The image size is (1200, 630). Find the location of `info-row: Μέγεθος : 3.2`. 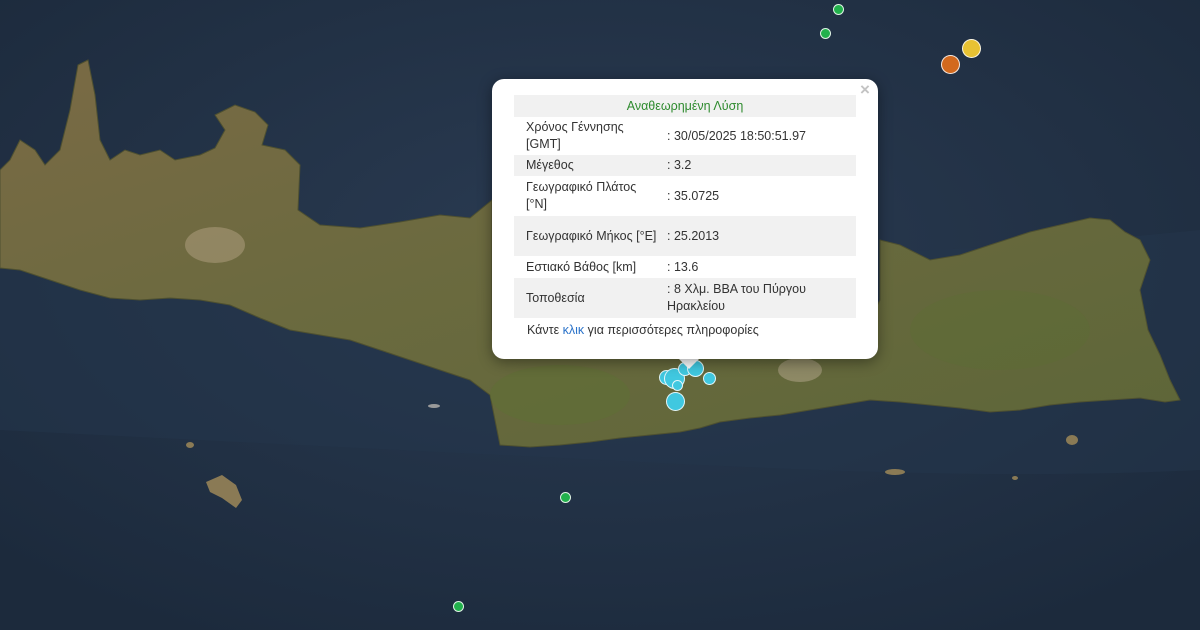

info-row: Μέγεθος : 3.2 is located at coordinates (685, 165).